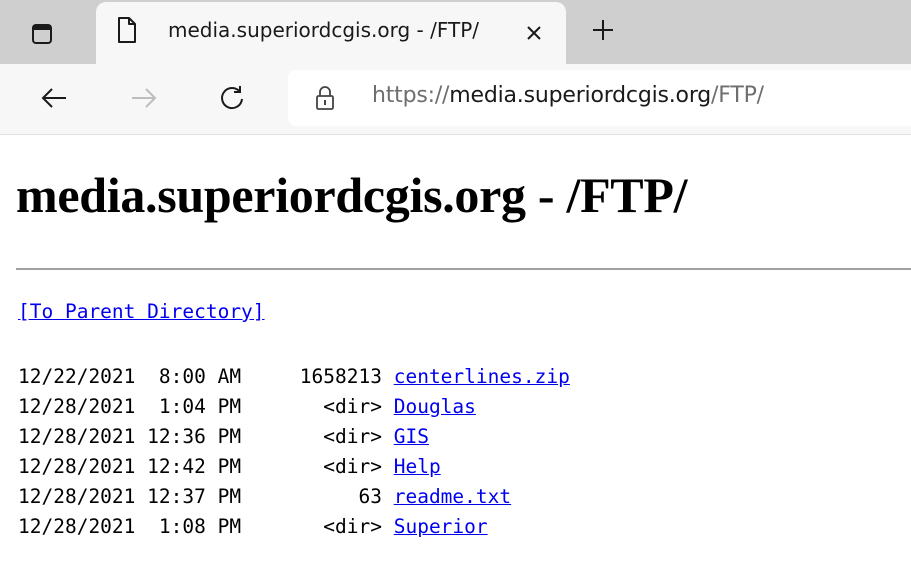 This screenshot has width=911, height=562. What do you see at coordinates (194, 526) in the screenshot?
I see `entry-time: 1:08 PM` at bounding box center [194, 526].